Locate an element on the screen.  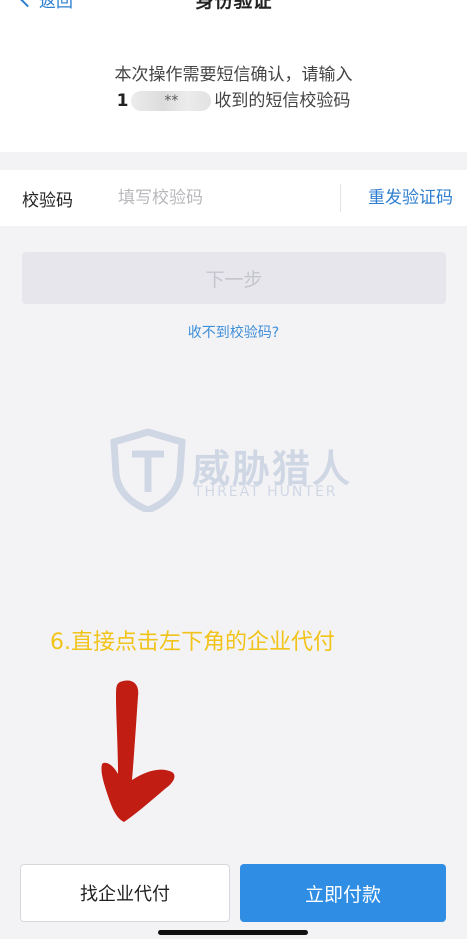
watermark-name-en: THREAT HUNTER is located at coordinates (266, 492).